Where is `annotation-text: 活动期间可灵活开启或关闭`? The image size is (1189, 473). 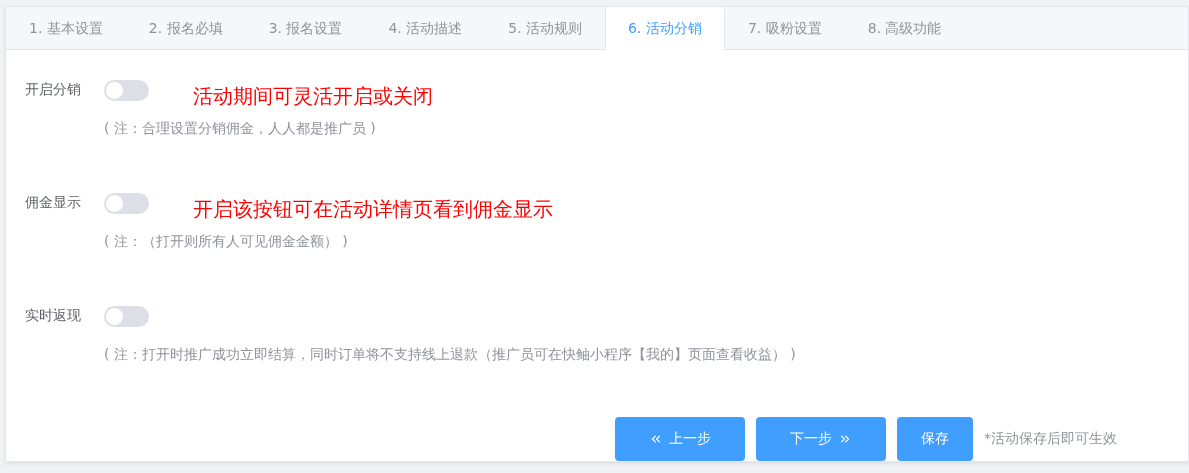 annotation-text: 活动期间可灵活开启或关闭 is located at coordinates (313, 96).